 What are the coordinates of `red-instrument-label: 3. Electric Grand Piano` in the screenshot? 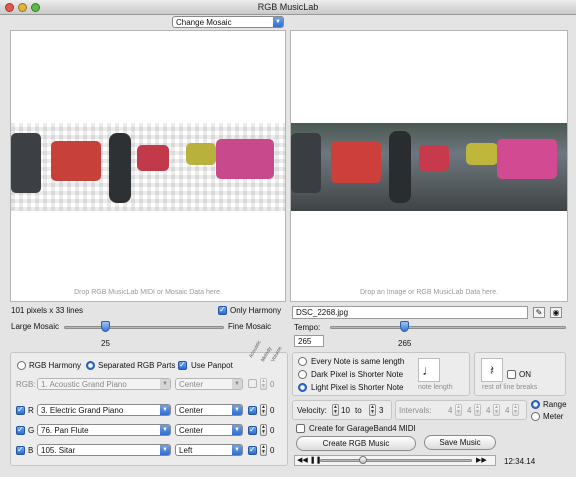 It's located at (82, 410).